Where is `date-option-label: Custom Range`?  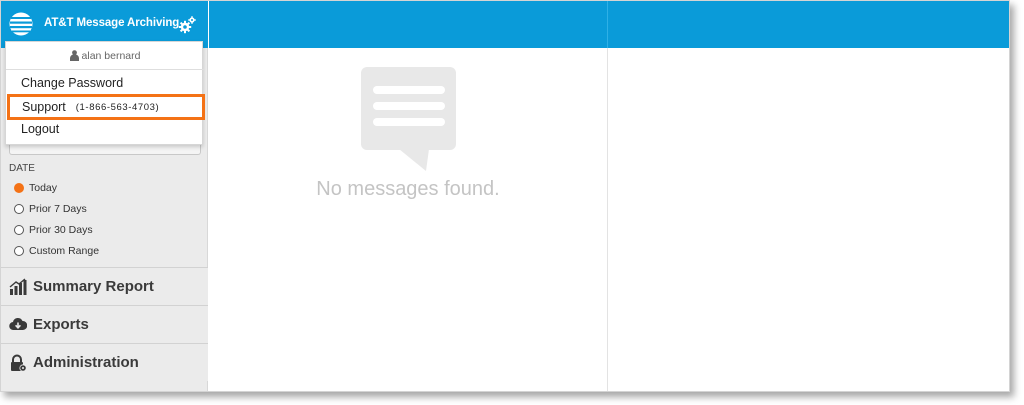 date-option-label: Custom Range is located at coordinates (64, 251).